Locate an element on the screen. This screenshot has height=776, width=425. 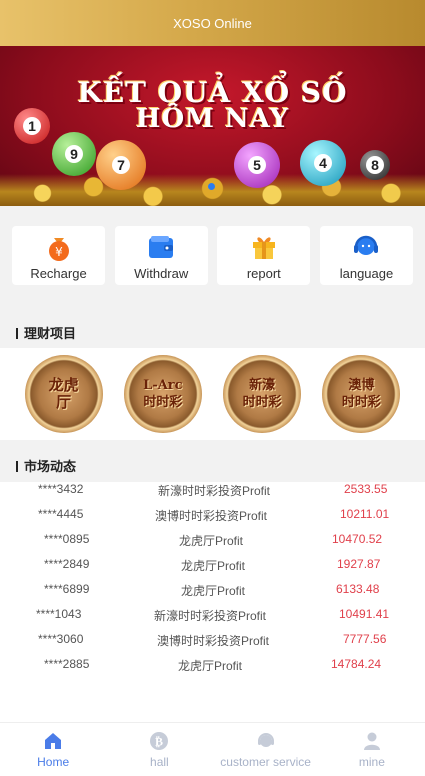
list-item: ****0895 龙虎厅Profit 10470.52 is located at coordinates (212, 544).